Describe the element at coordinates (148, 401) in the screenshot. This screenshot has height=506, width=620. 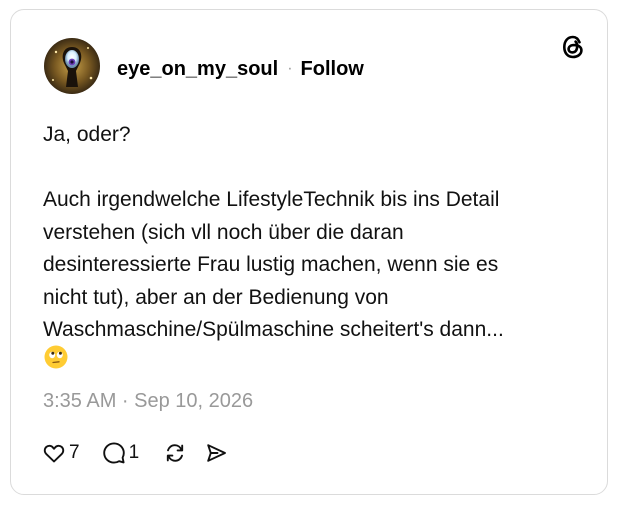
I see `timestamp: 3:35 AM · Sep 10, 2026` at that location.